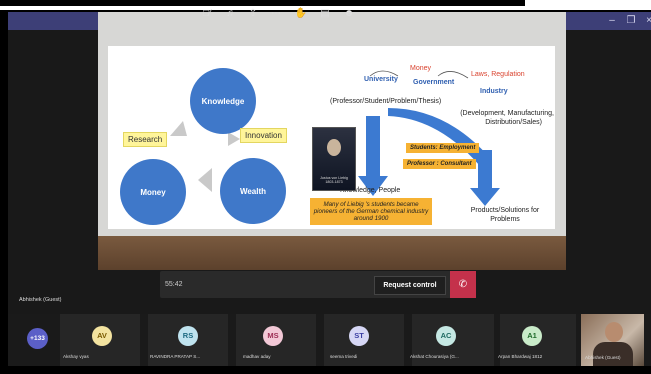  Describe the element at coordinates (253, 191) in the screenshot. I see `circle-wealth: Wealth` at that location.